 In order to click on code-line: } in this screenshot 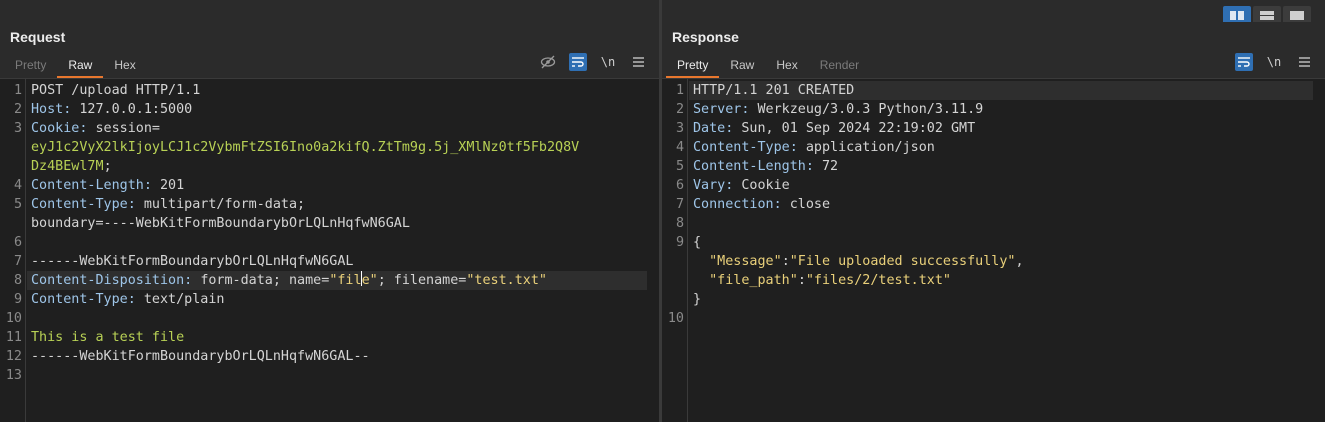, I will do `click(993, 299)`.